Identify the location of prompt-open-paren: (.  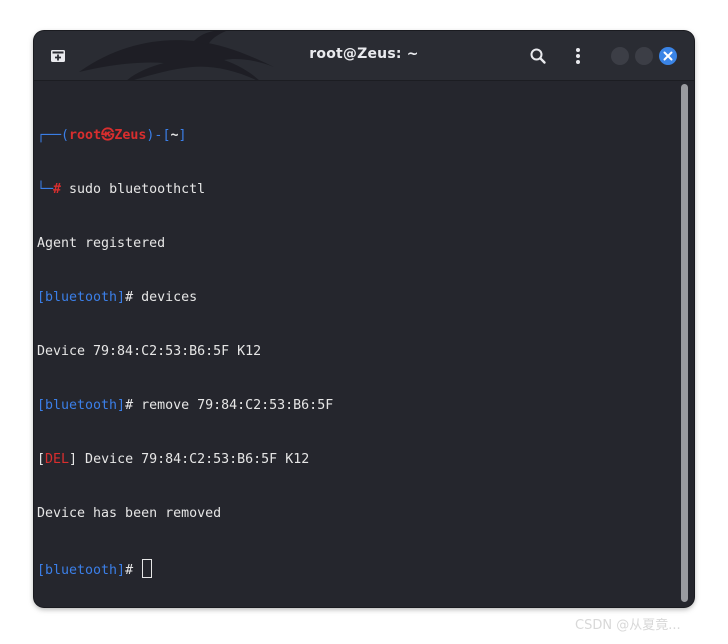
(65, 135).